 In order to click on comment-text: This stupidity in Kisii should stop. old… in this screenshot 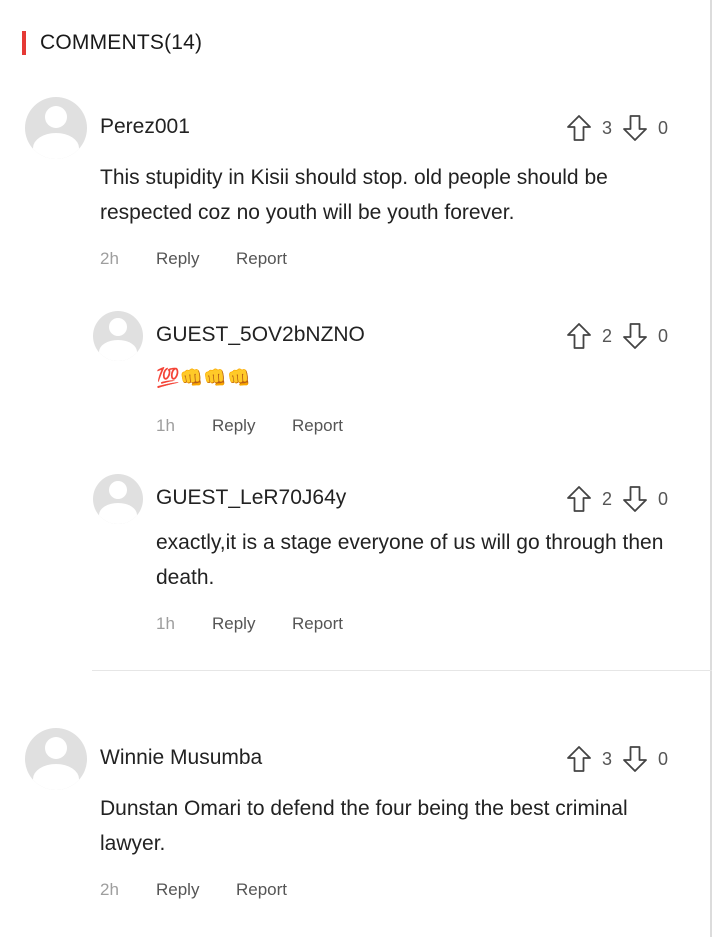, I will do `click(354, 195)`.